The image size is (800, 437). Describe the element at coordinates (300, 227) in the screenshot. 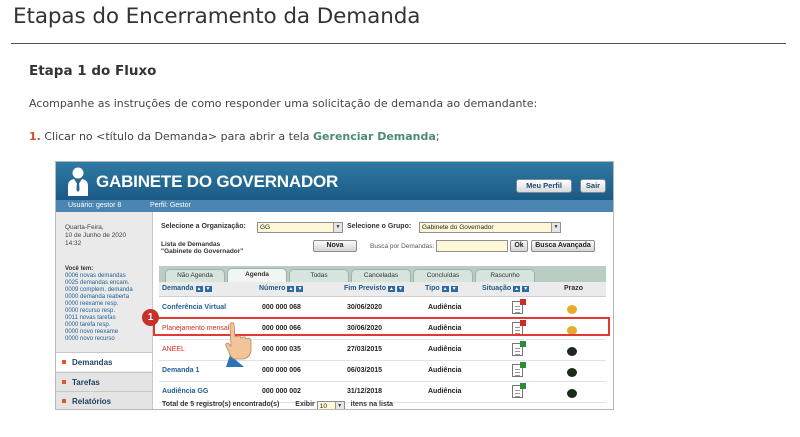

I see `org-select: GG ▼` at that location.